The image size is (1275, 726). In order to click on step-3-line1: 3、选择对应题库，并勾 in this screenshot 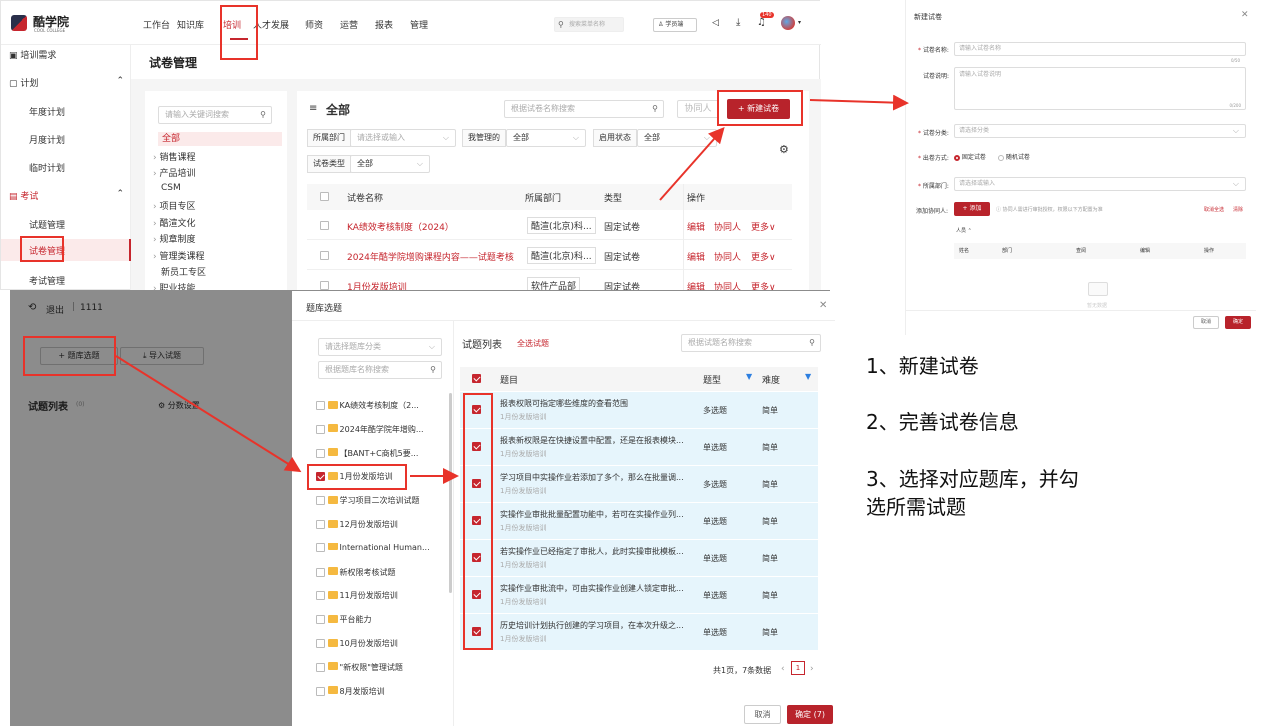, I will do `click(972, 479)`.